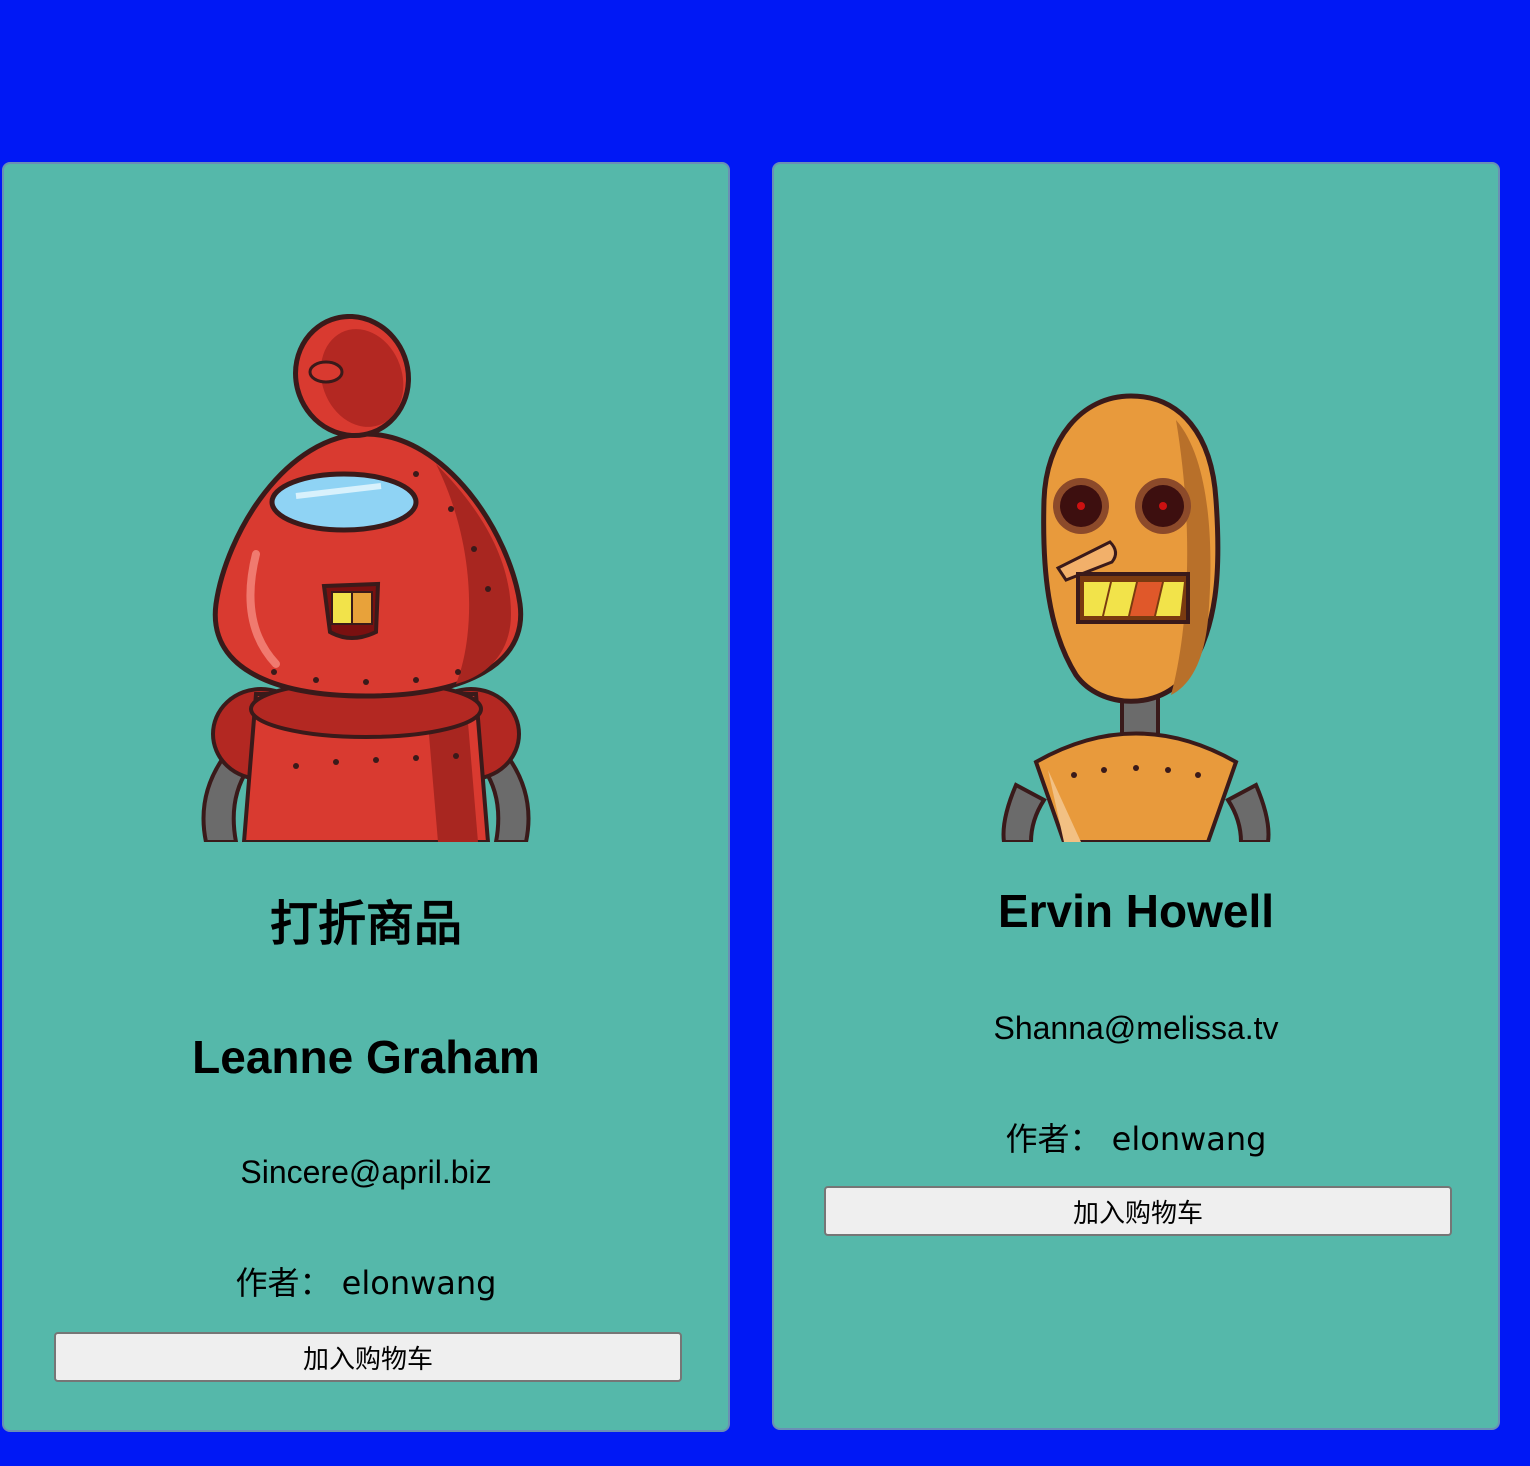  I want to click on product-email: Shanna@melissa.tv, so click(1136, 1028).